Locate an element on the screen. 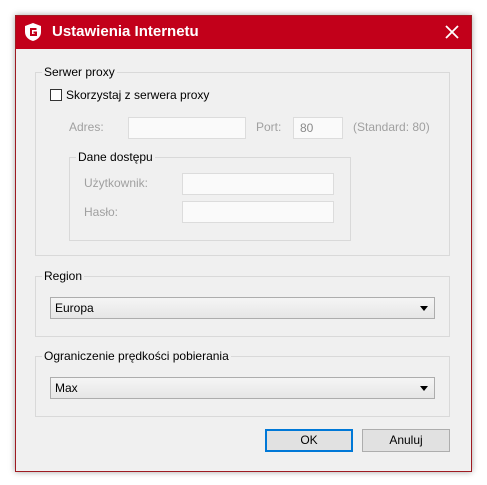 This screenshot has height=485, width=487. proxy-group-label: Serwer proxy is located at coordinates (79, 72).